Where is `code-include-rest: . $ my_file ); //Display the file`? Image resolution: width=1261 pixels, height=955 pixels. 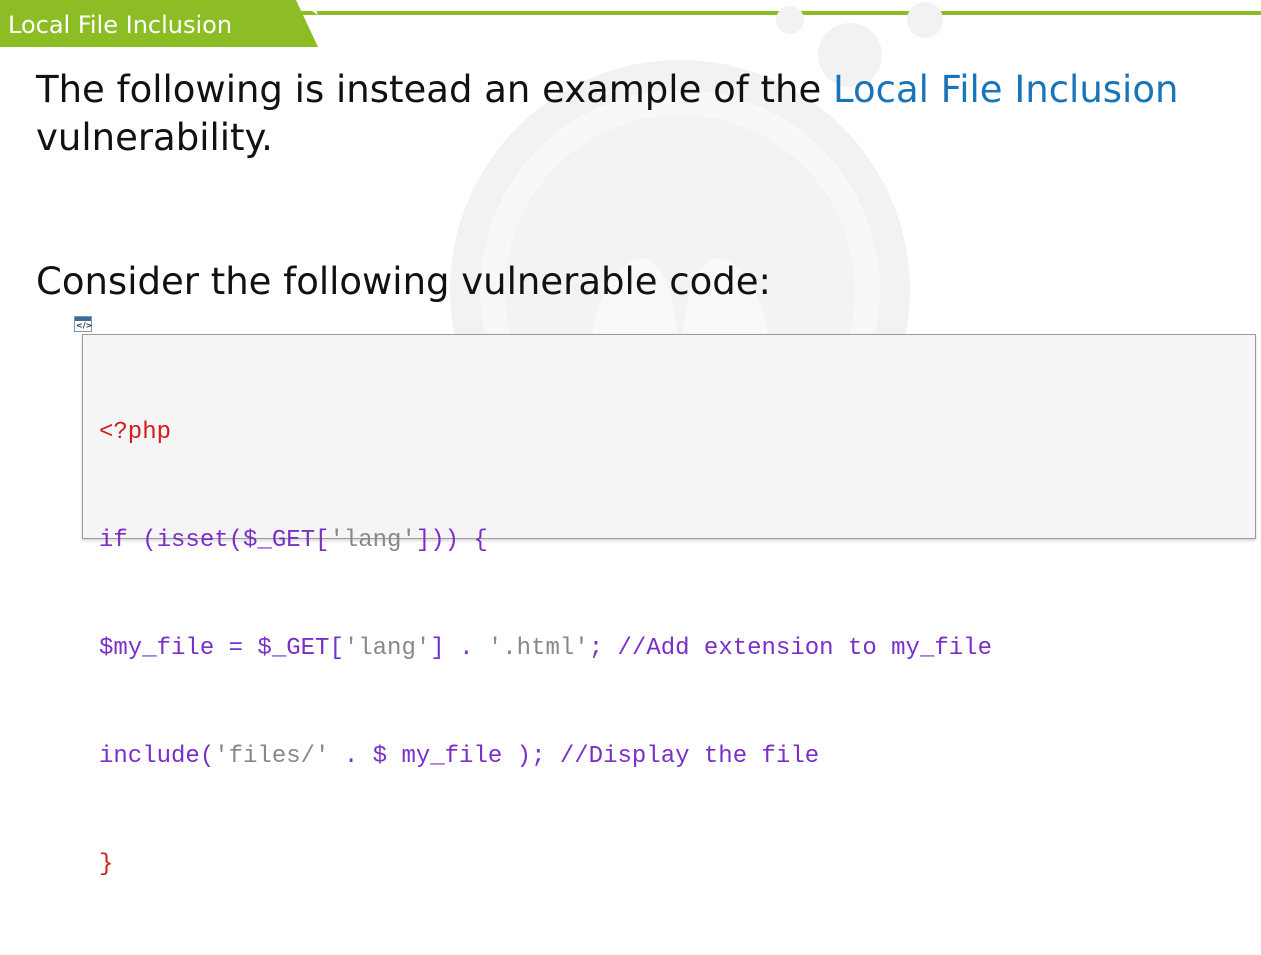 code-include-rest: . $ my_file ); //Display the file is located at coordinates (574, 756).